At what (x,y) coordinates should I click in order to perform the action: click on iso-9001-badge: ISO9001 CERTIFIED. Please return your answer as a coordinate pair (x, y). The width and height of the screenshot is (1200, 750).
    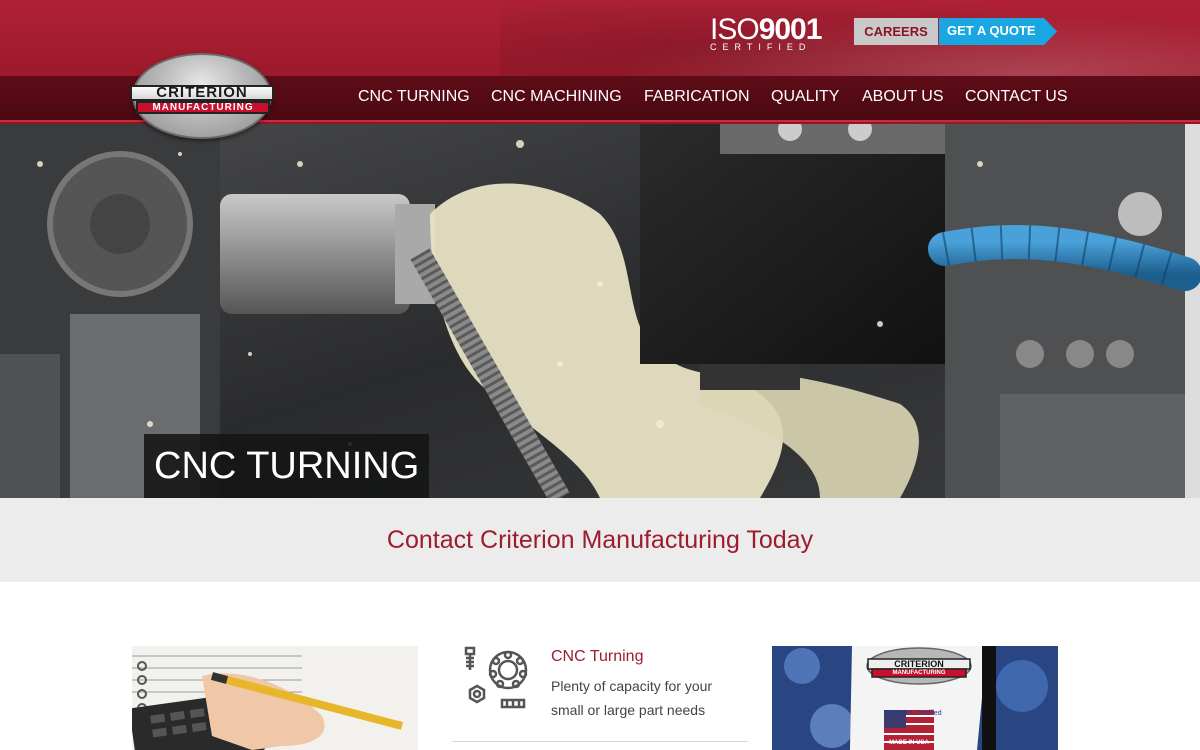
    Looking at the image, I should click on (772, 34).